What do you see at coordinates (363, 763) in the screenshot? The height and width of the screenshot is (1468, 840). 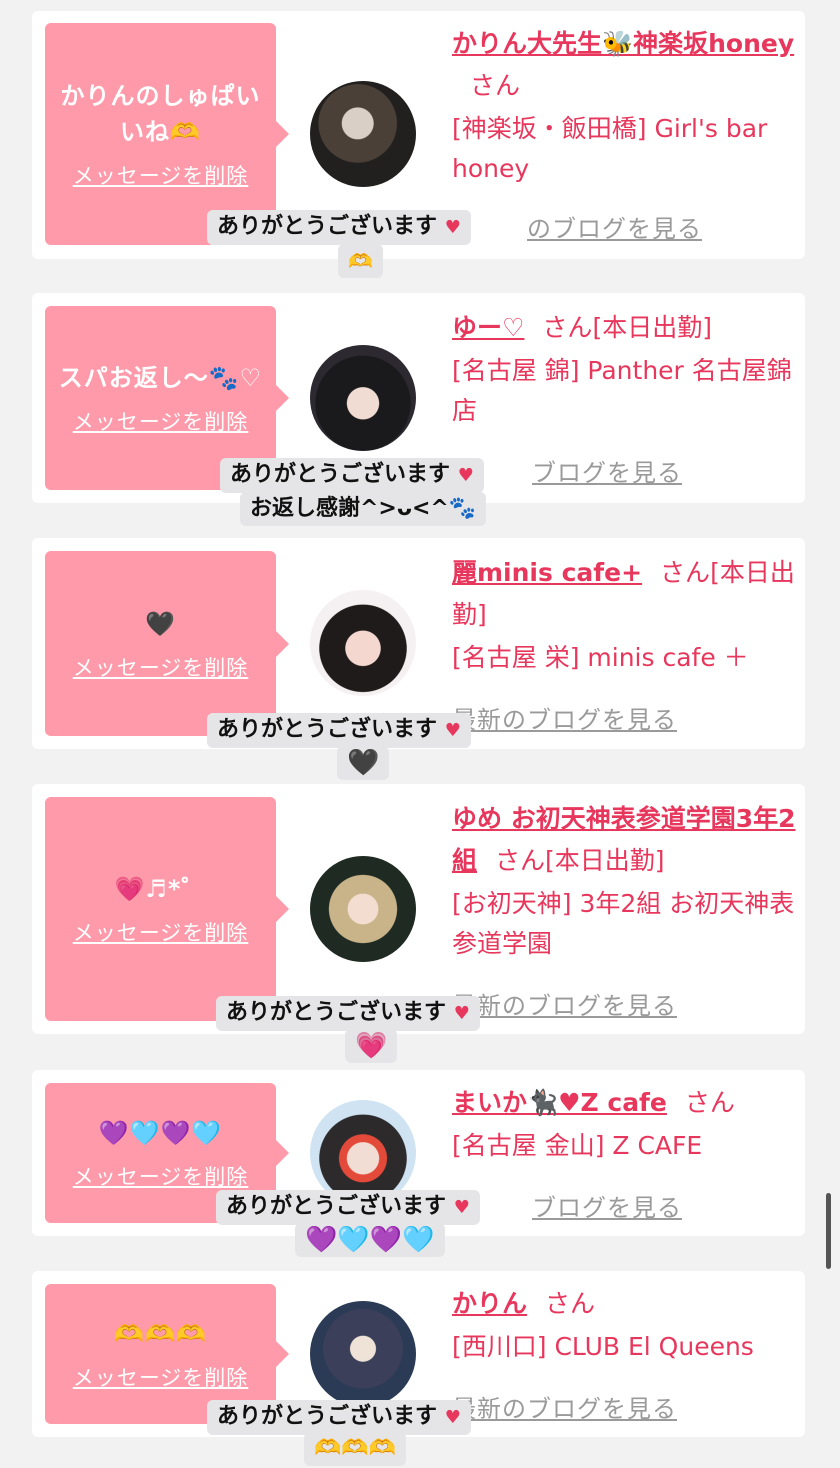 I see `reply-tooltip-line2: 🖤` at bounding box center [363, 763].